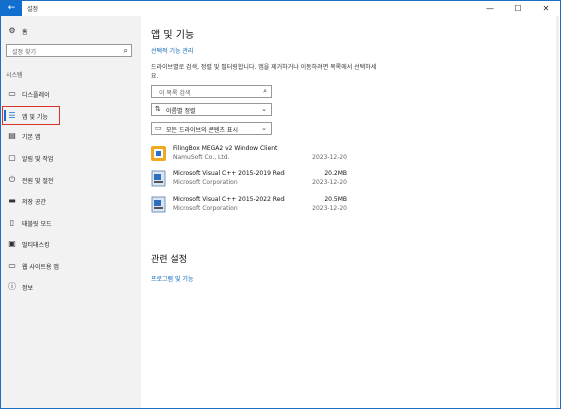 The image size is (561, 409). I want to click on window-title: 설정, so click(33, 9).